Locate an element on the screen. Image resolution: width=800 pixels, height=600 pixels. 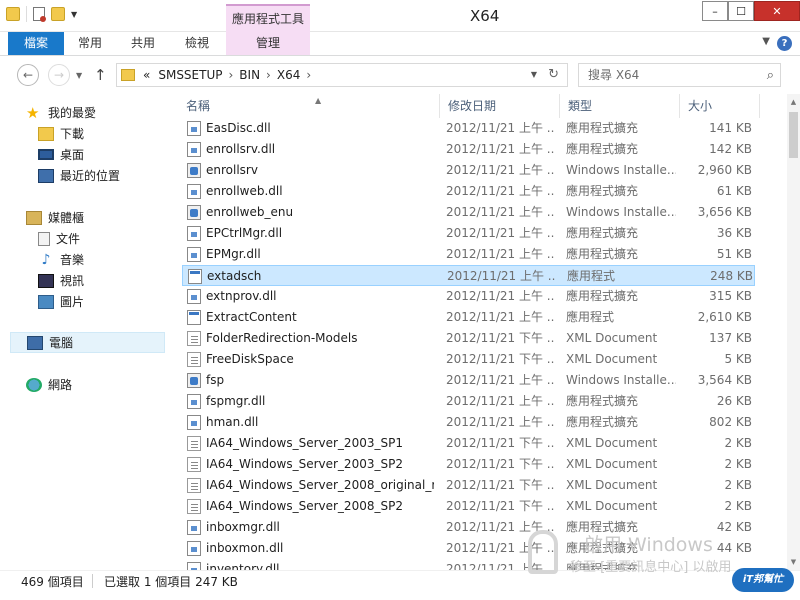
search-icon: ⌕ is located at coordinates (770, 76).